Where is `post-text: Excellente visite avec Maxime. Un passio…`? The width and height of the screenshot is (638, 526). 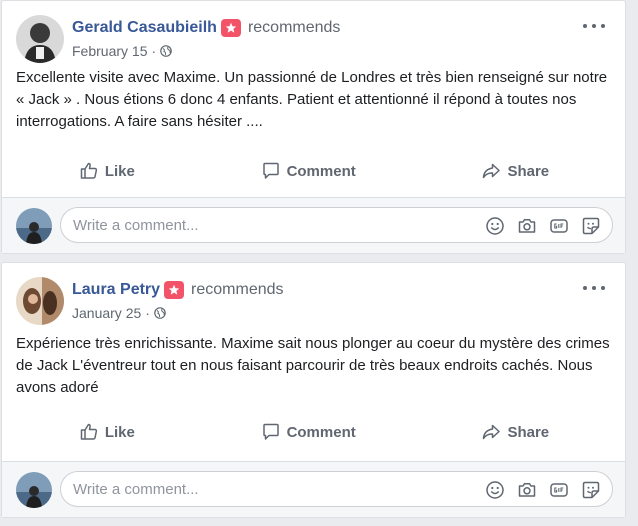 post-text: Excellente visite avec Maxime. Un passio… is located at coordinates (312, 99).